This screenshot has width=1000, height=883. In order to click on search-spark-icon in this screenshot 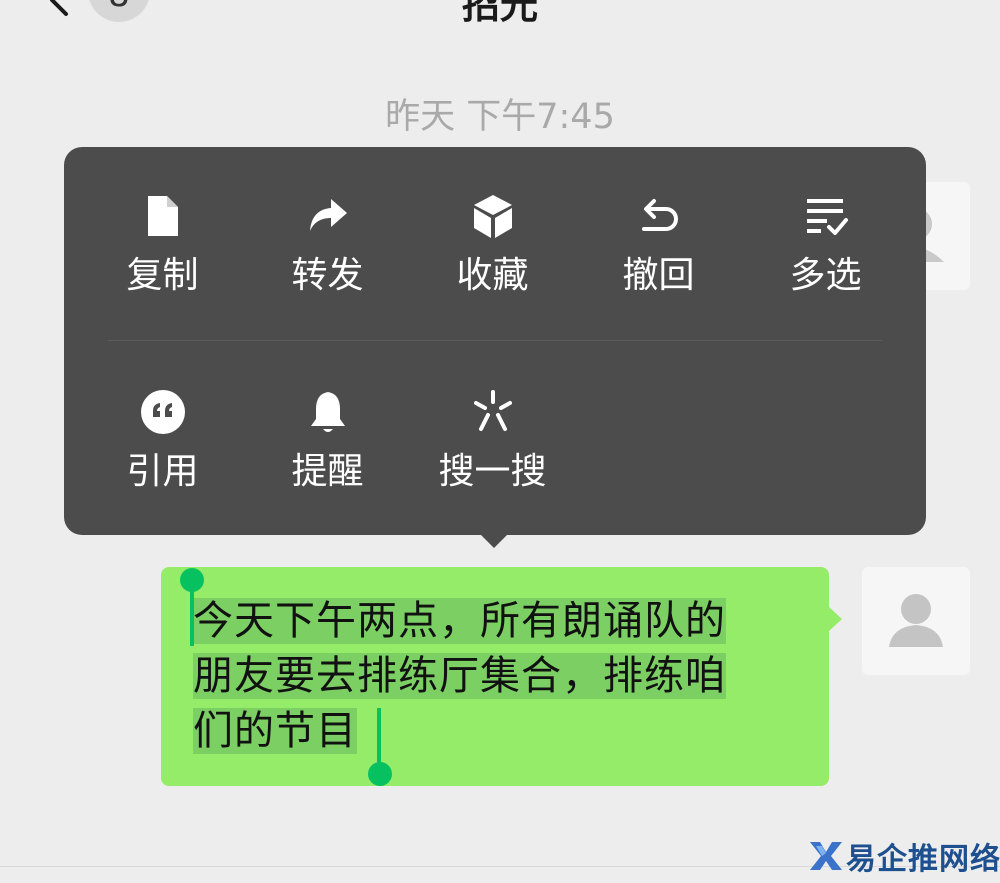, I will do `click(492, 410)`.